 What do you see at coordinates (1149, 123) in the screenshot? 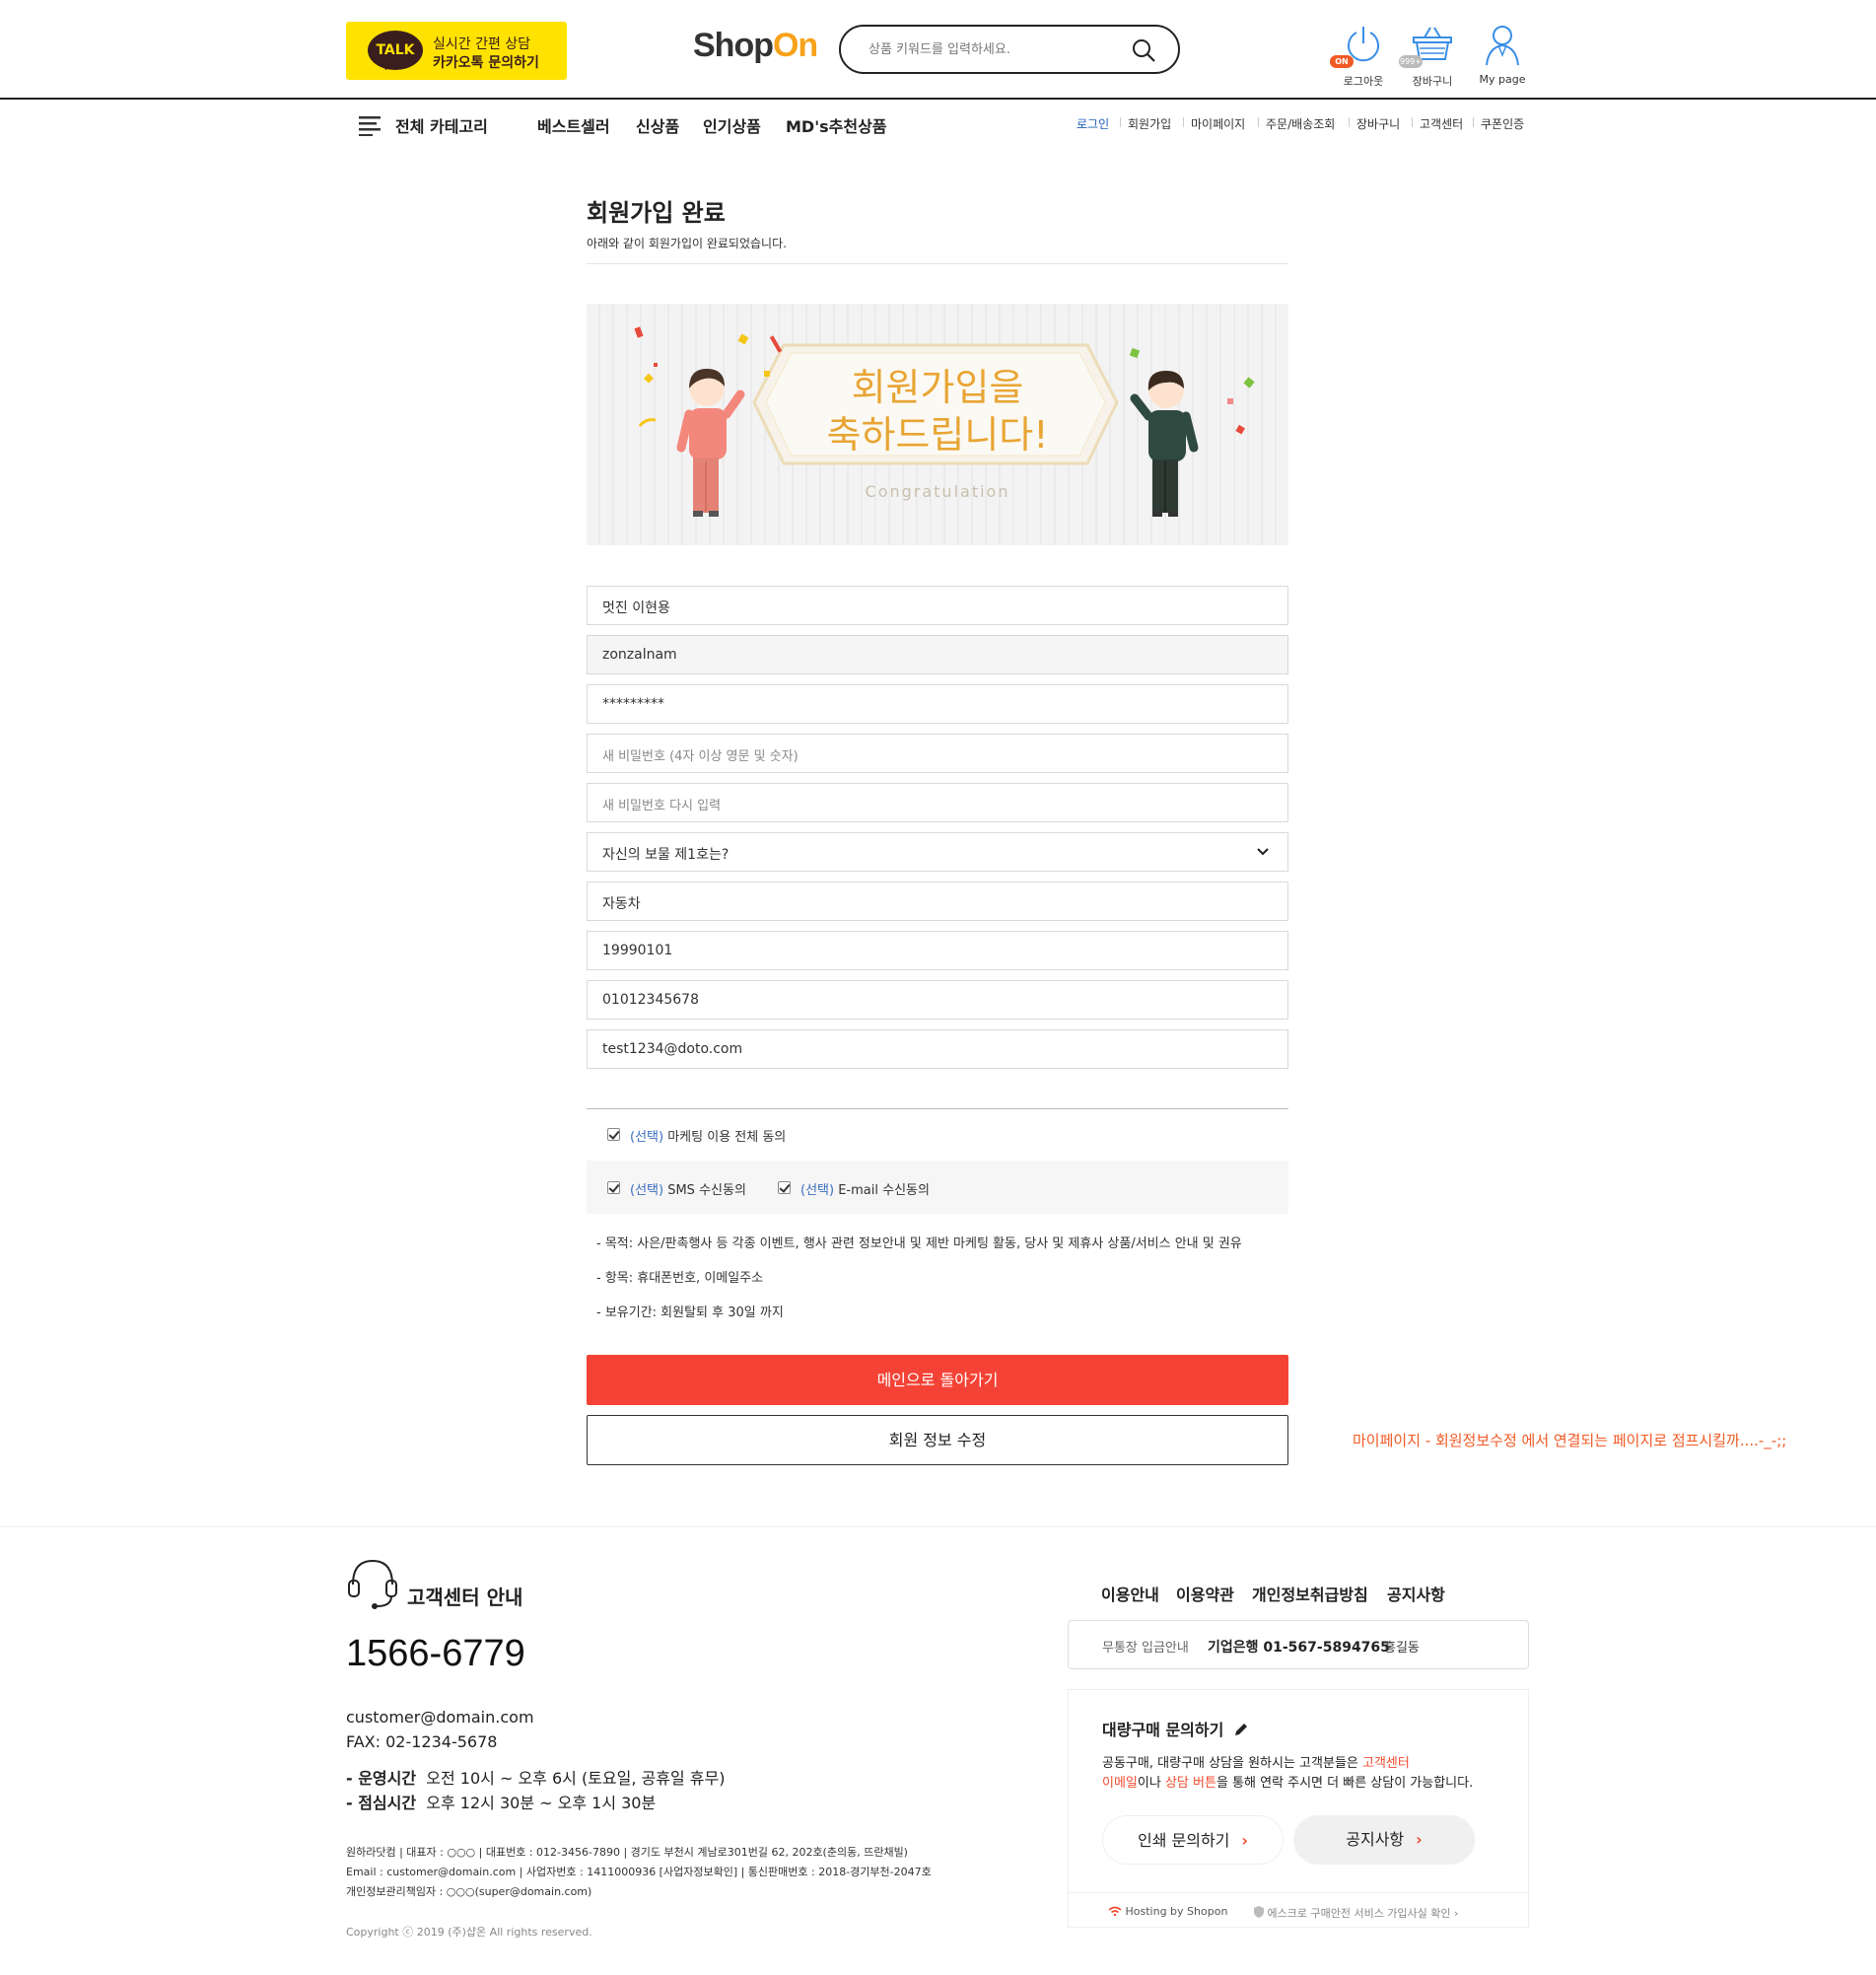
I see `util-signup: 회원가입` at bounding box center [1149, 123].